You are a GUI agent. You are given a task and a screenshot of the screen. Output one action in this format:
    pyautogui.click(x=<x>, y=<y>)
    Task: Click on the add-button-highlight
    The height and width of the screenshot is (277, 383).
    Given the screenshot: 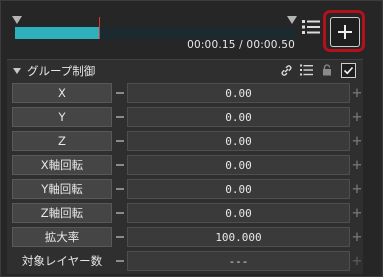 What is the action you would take?
    pyautogui.click(x=344, y=31)
    